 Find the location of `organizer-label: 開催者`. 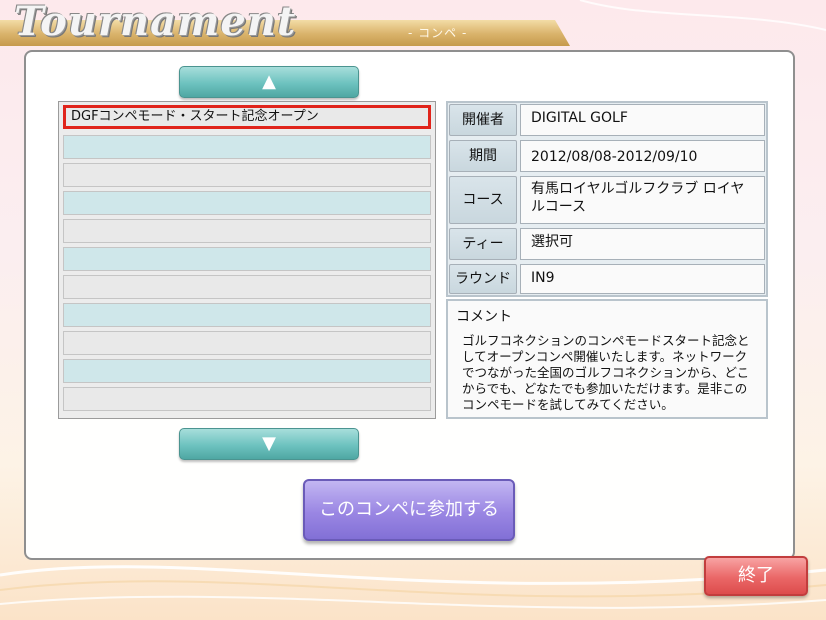

organizer-label: 開催者 is located at coordinates (483, 120).